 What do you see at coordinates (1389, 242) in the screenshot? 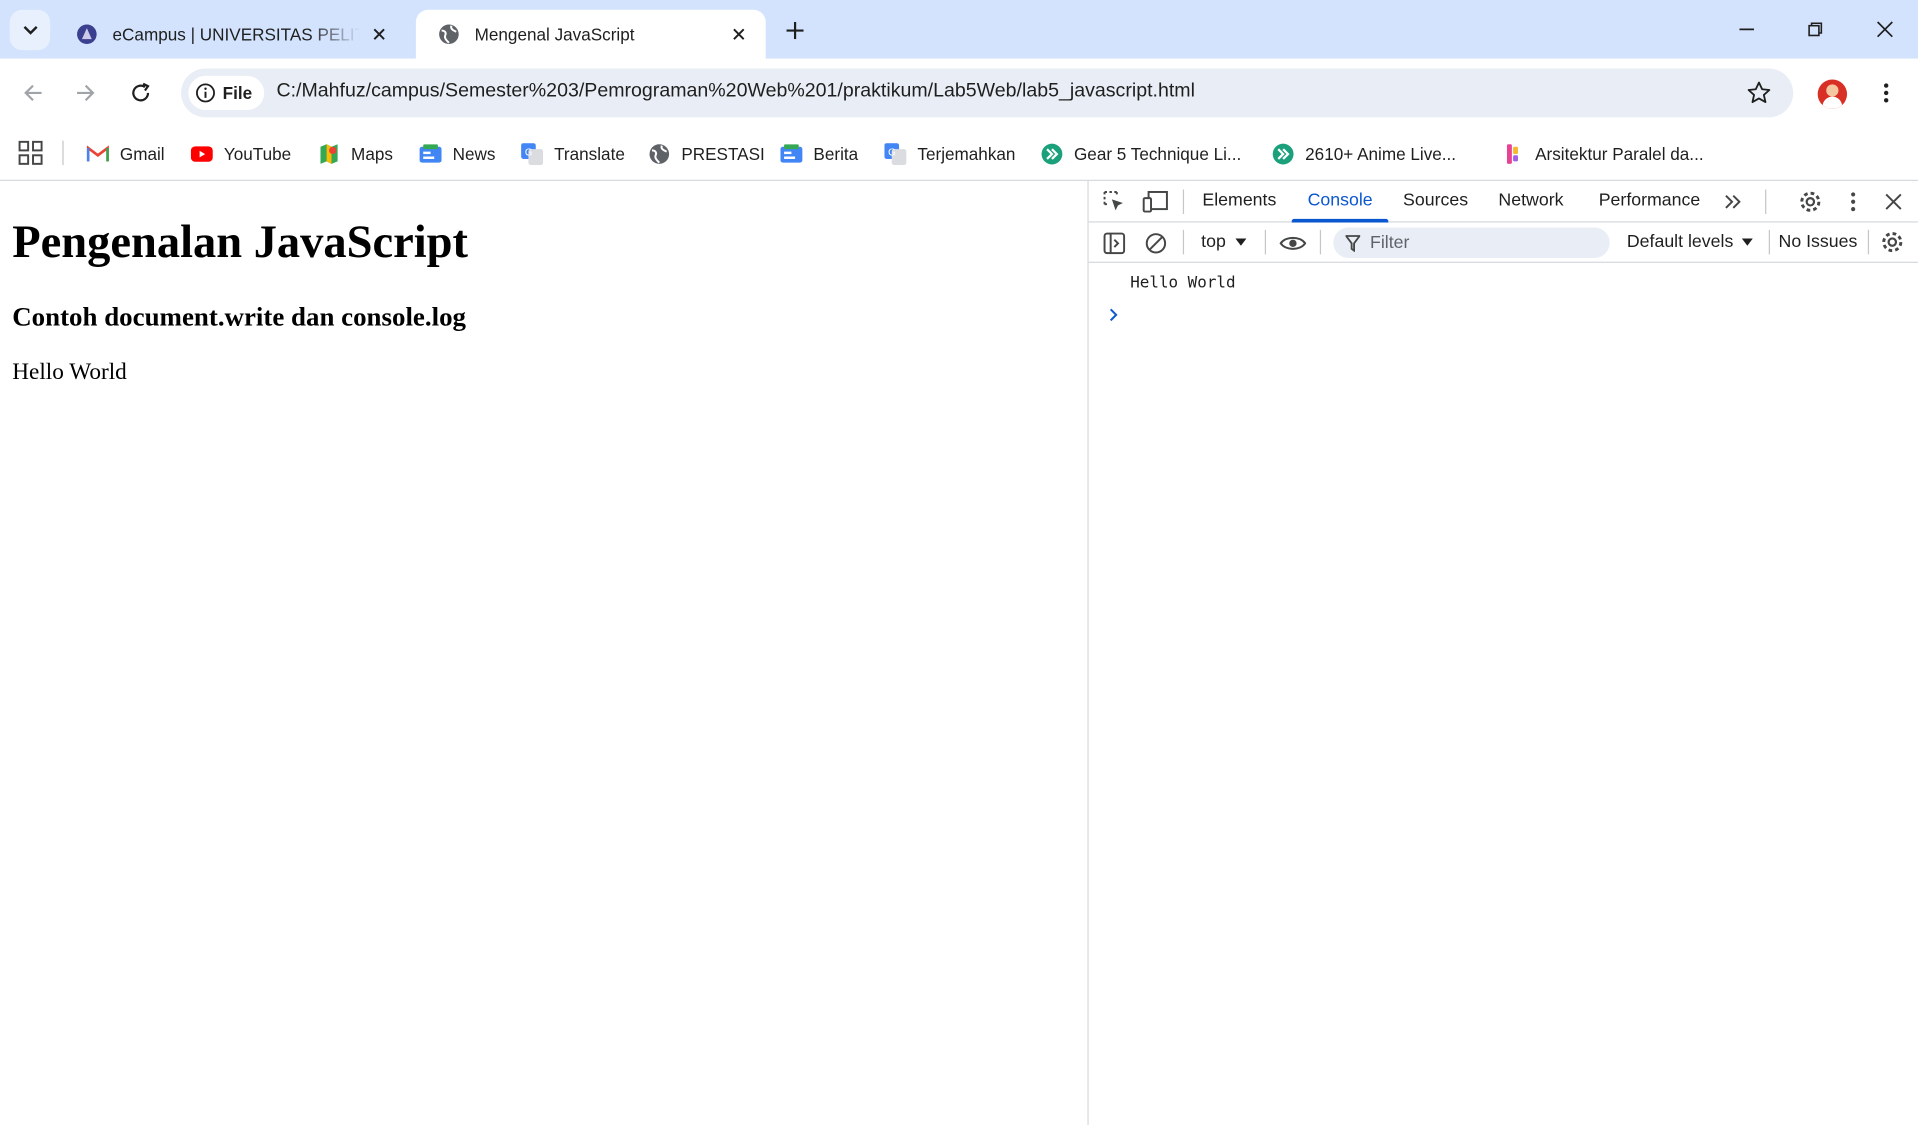
I see `filter-placeholder: Filter` at bounding box center [1389, 242].